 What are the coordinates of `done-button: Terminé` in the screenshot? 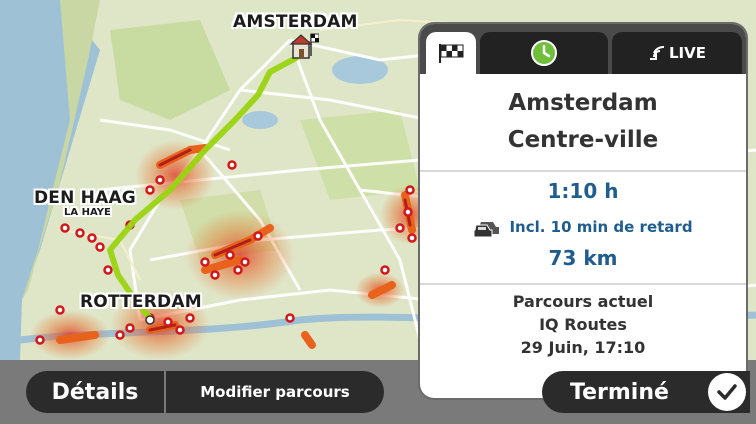 It's located at (646, 392).